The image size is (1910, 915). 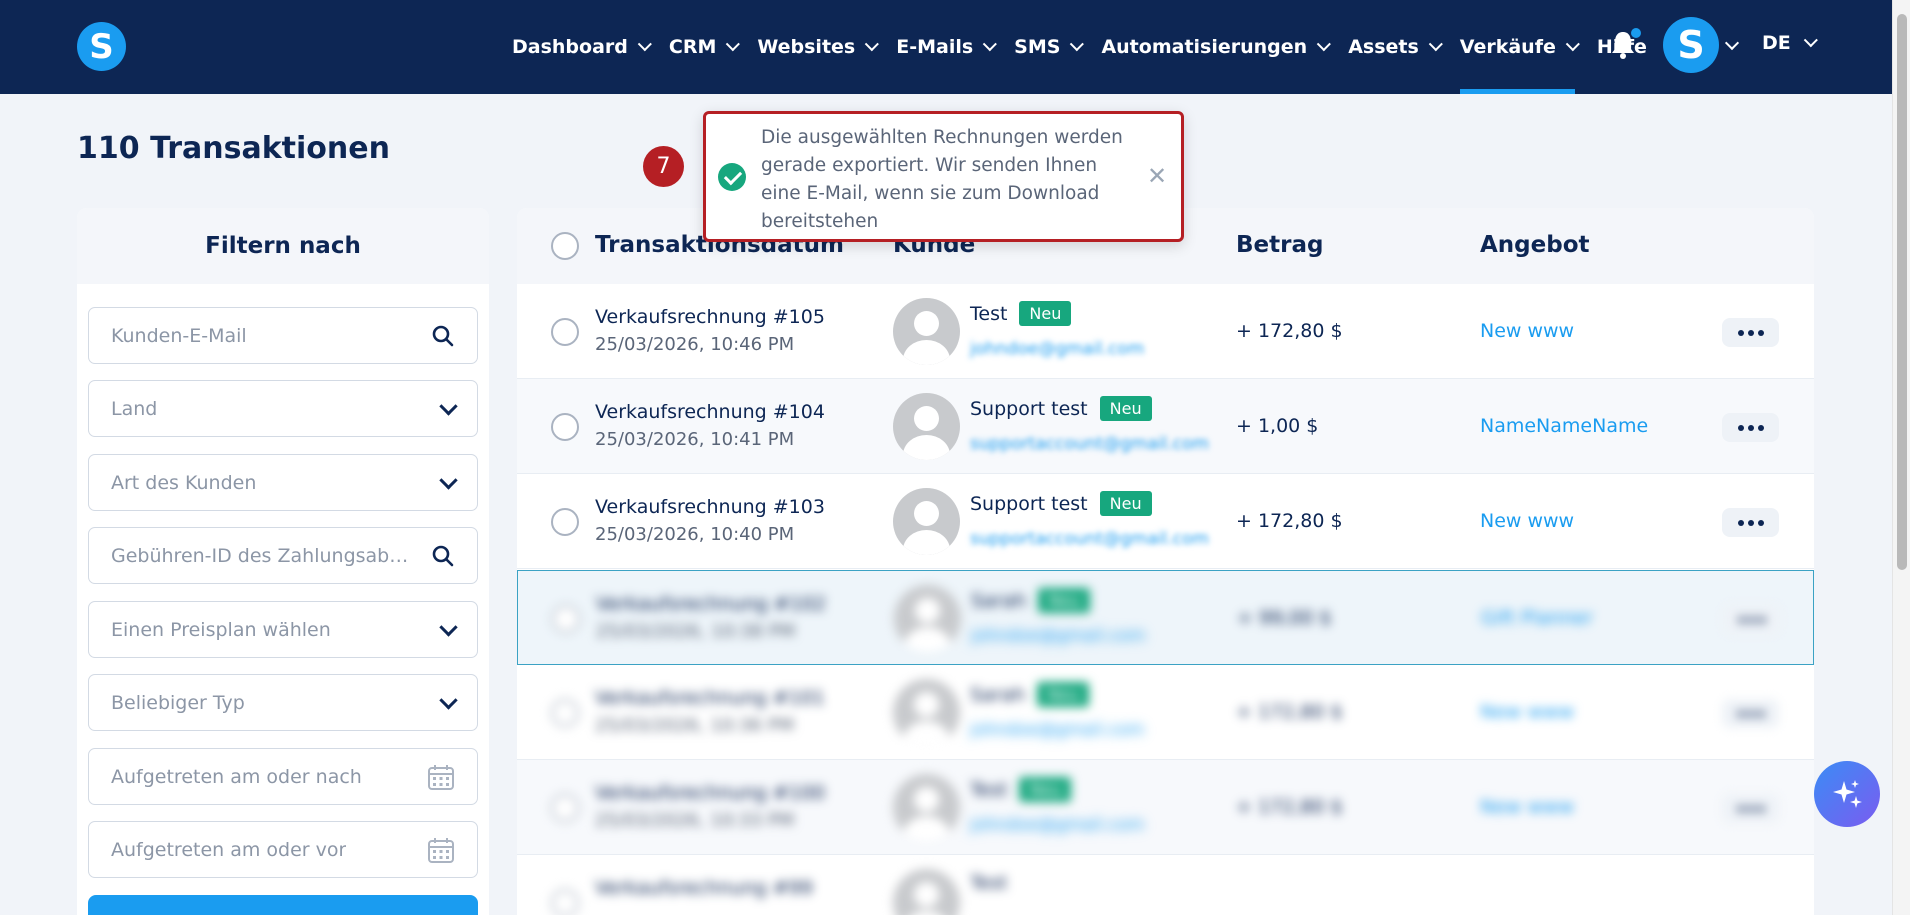 What do you see at coordinates (710, 793) in the screenshot?
I see `invoice-number: Verkaufsrechnung #100` at bounding box center [710, 793].